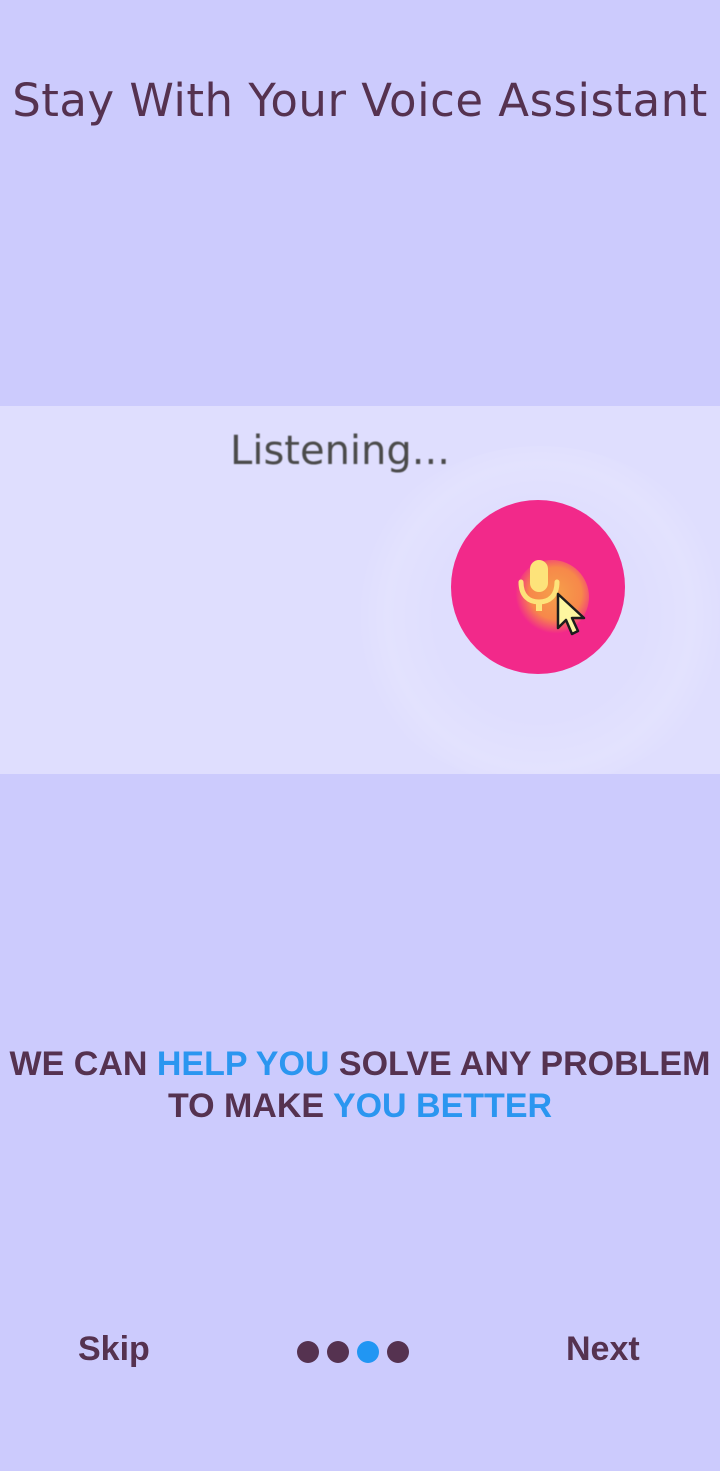  What do you see at coordinates (114, 1349) in the screenshot?
I see `skip-button: Skip` at bounding box center [114, 1349].